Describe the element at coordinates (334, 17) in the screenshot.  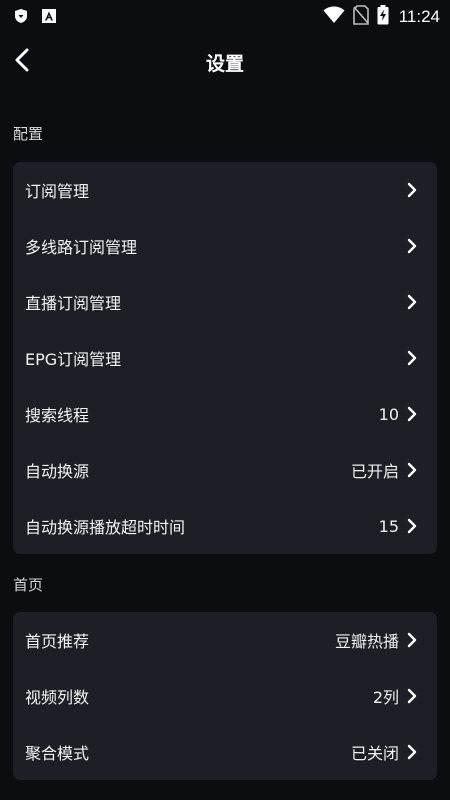
I see `wifi-icon` at that location.